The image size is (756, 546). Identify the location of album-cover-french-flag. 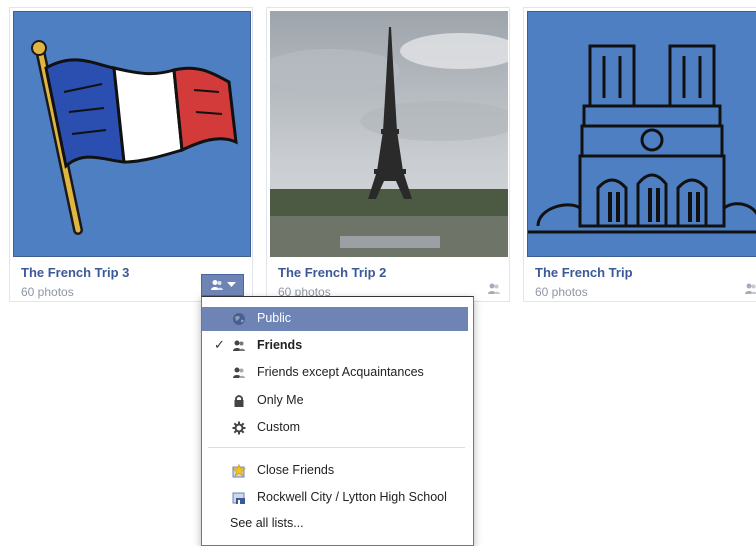
(132, 134).